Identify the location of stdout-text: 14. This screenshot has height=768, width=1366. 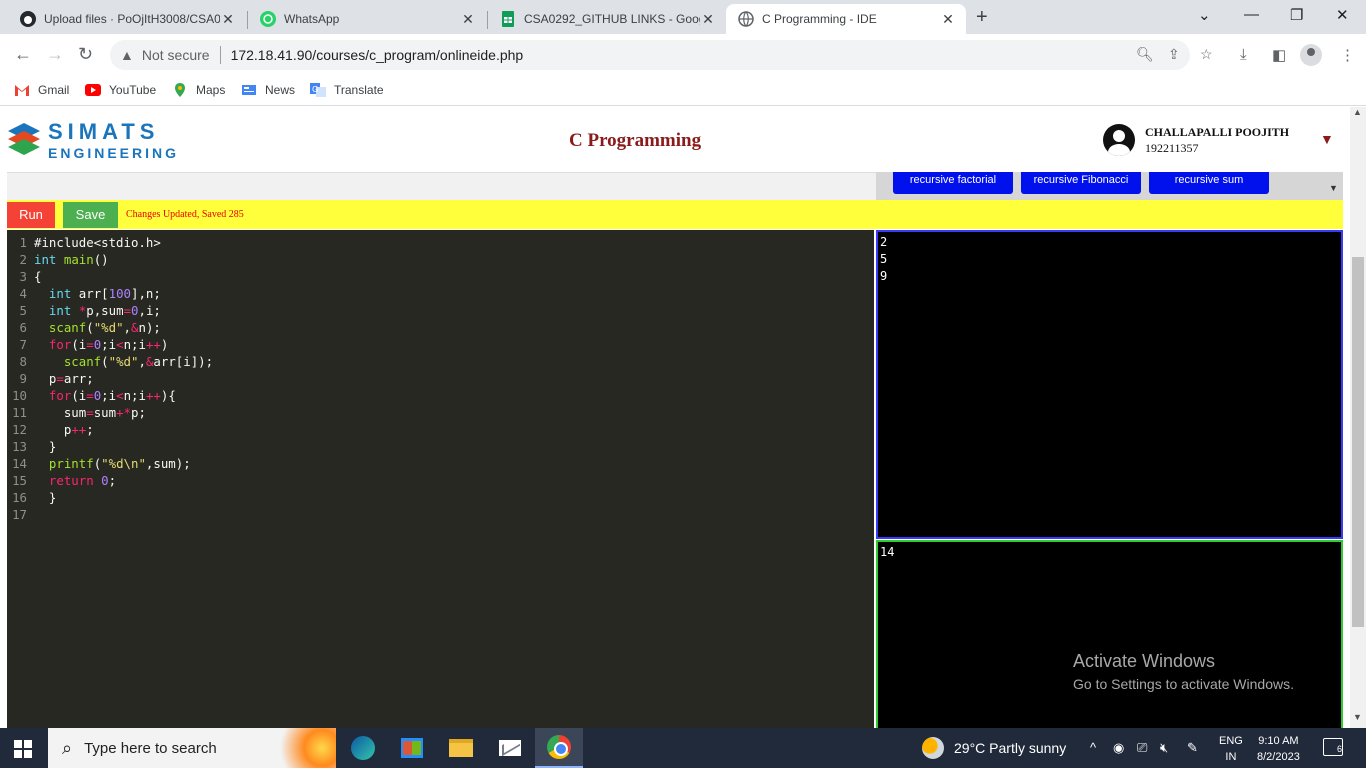
(887, 552).